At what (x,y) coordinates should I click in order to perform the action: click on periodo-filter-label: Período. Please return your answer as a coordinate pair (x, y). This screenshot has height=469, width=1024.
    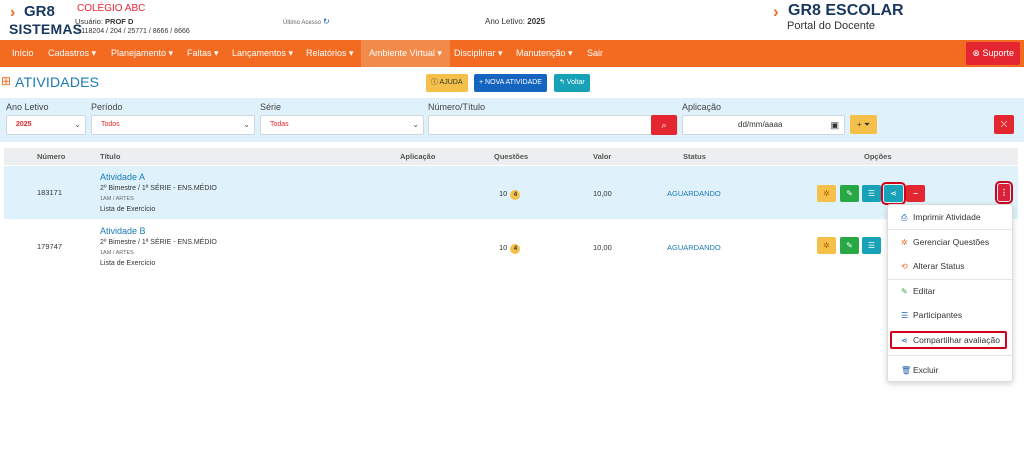
    Looking at the image, I should click on (107, 107).